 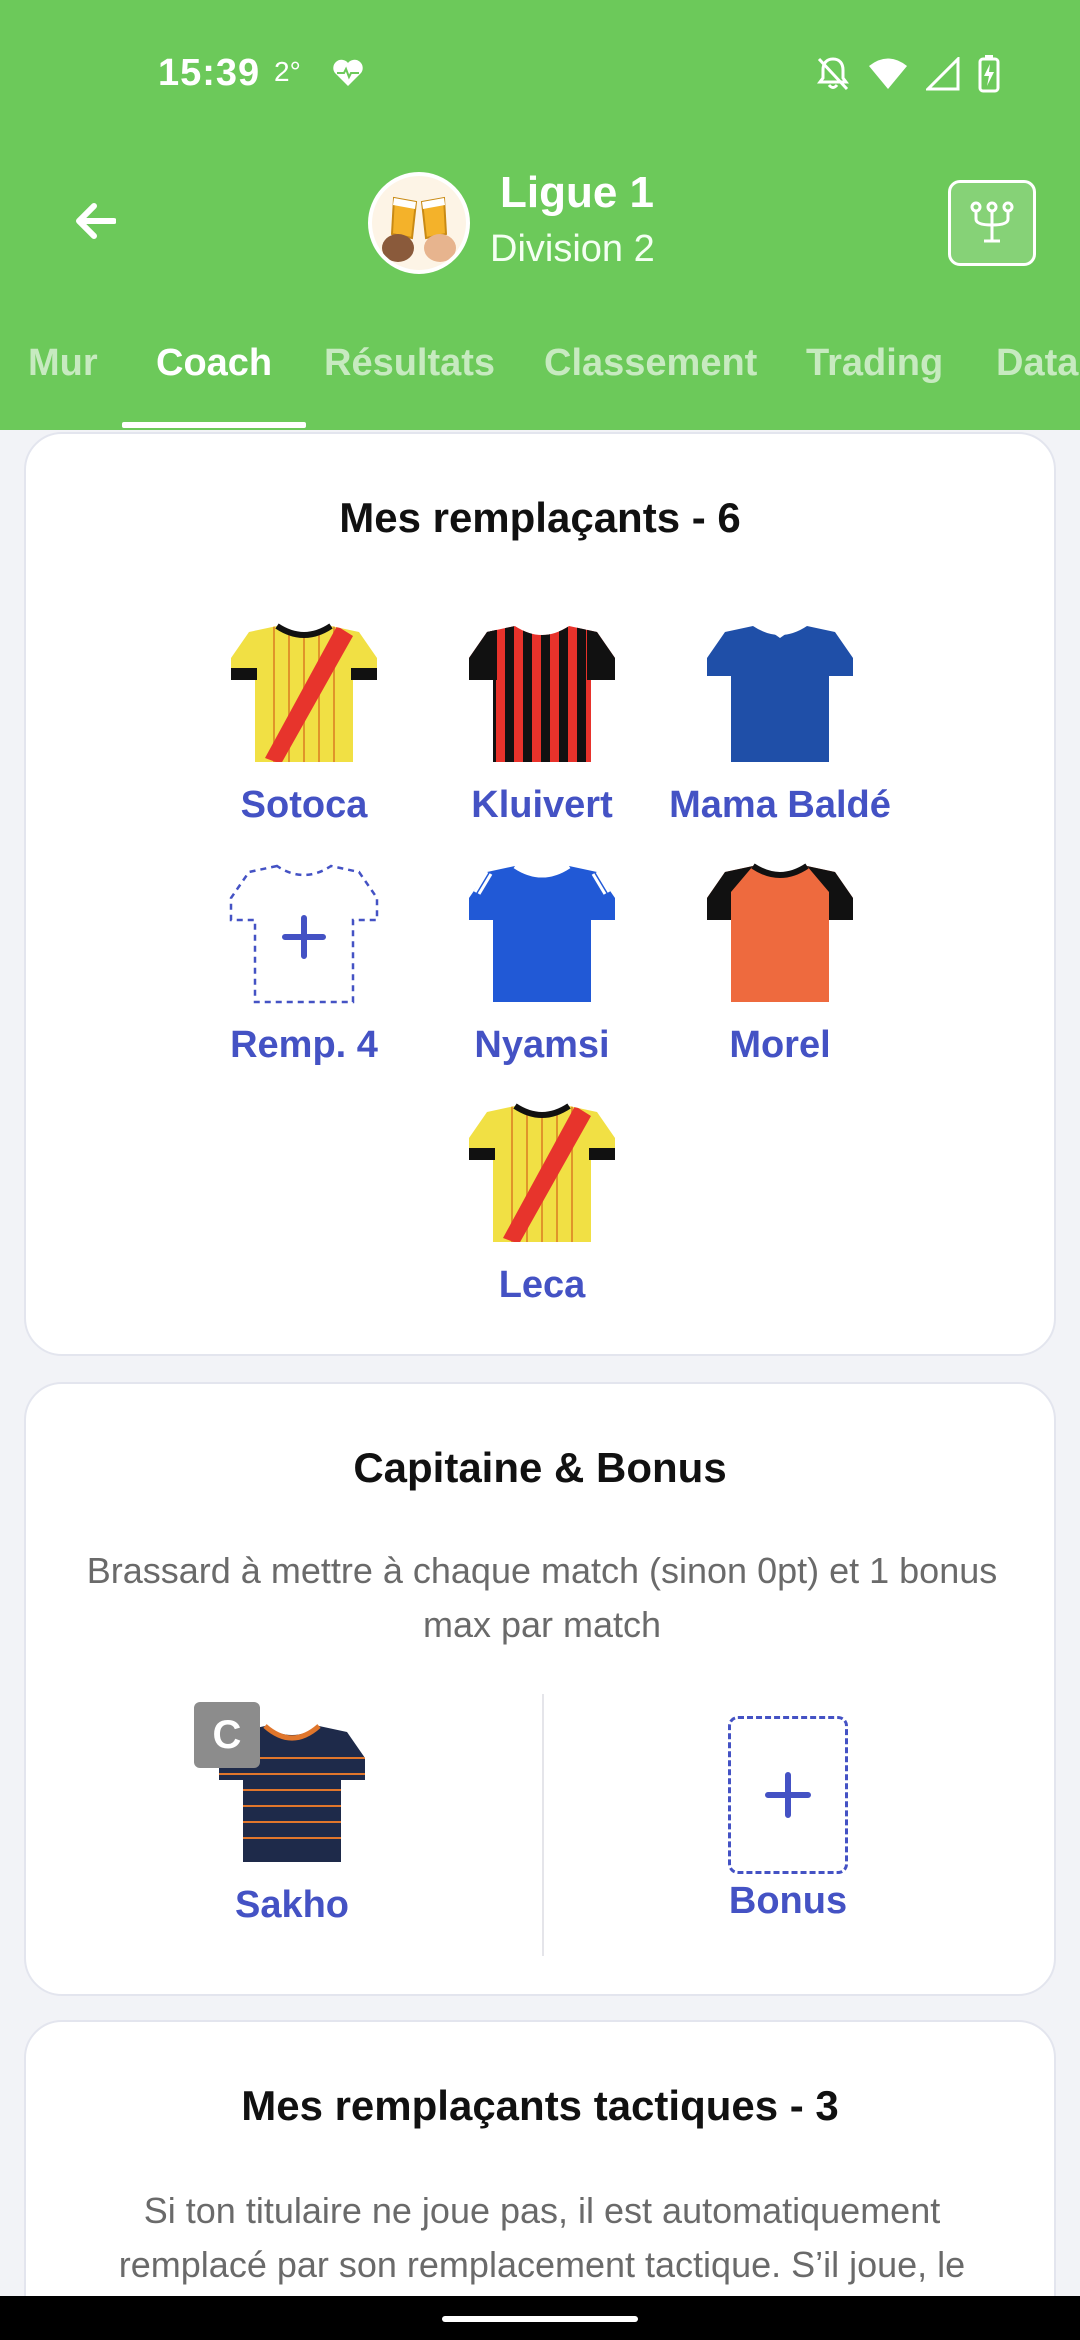 I want to click on player-morel: Morel, so click(x=780, y=972).